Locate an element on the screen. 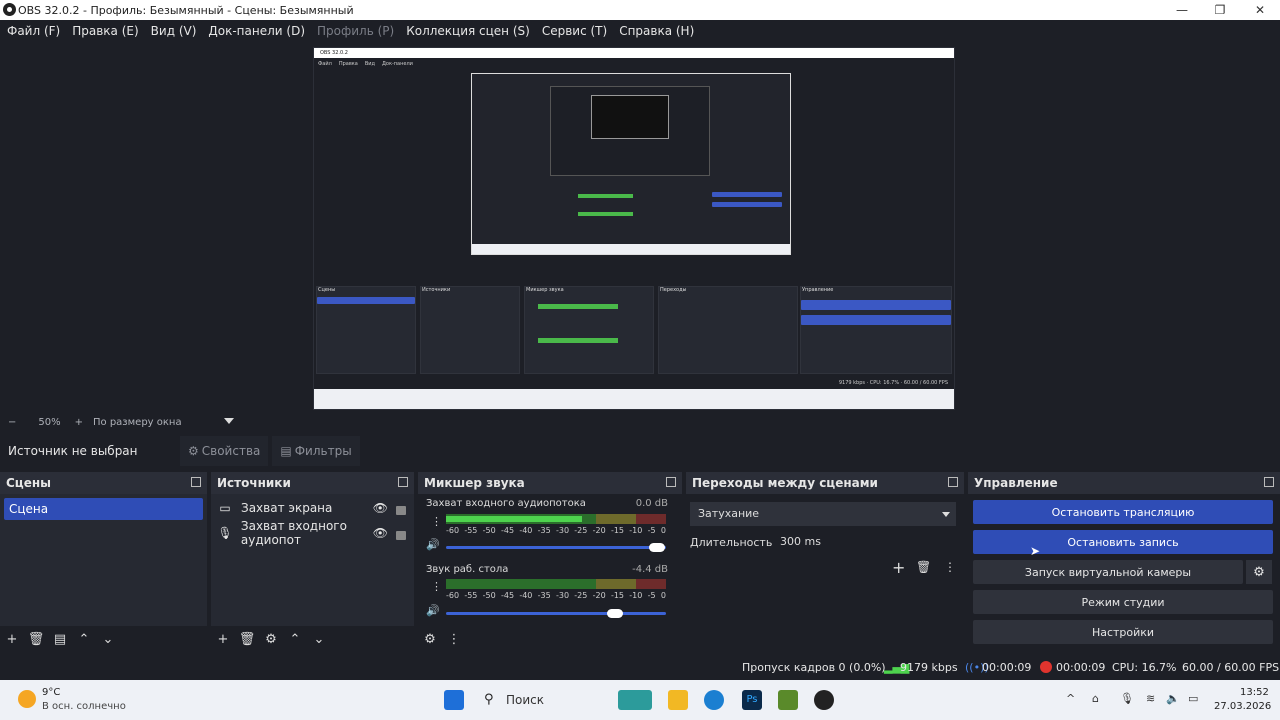 The height and width of the screenshot is (720, 1280). wifi-icon: ≋ is located at coordinates (1150, 698).